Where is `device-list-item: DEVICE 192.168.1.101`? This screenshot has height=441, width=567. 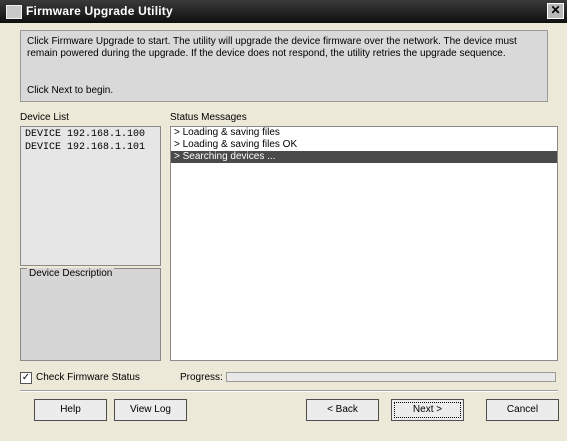
device-list-item: DEVICE 192.168.1.101 is located at coordinates (90, 146).